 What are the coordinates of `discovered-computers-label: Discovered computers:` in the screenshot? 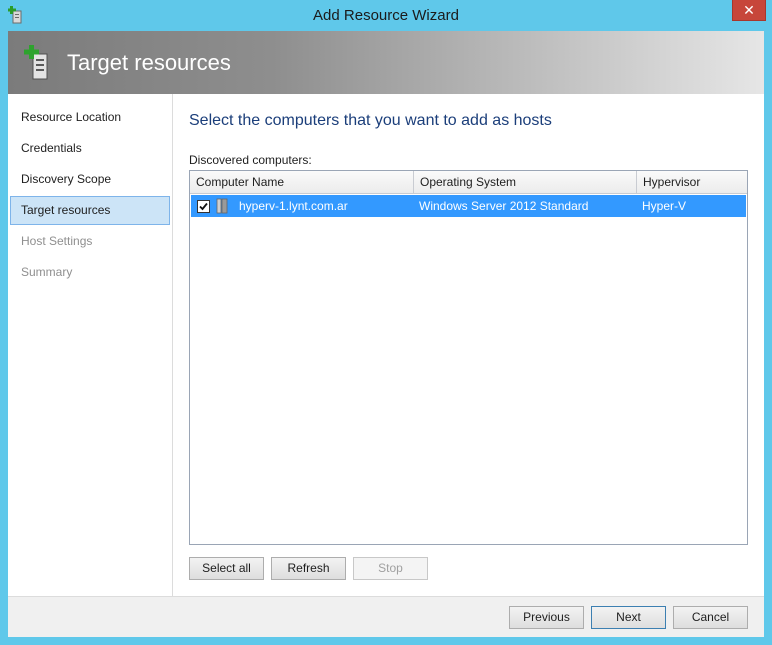 It's located at (250, 160).